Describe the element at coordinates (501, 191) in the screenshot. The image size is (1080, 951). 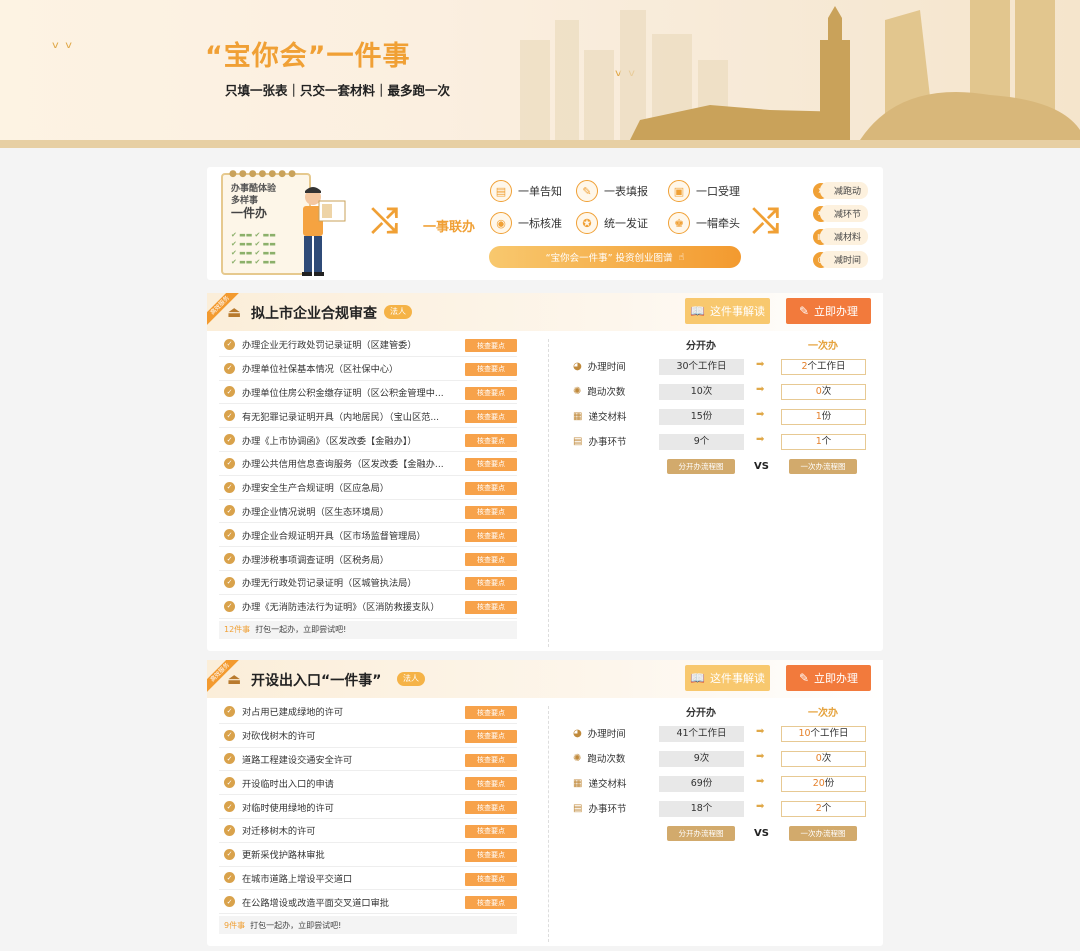
I see `notice-icon: ▤` at that location.